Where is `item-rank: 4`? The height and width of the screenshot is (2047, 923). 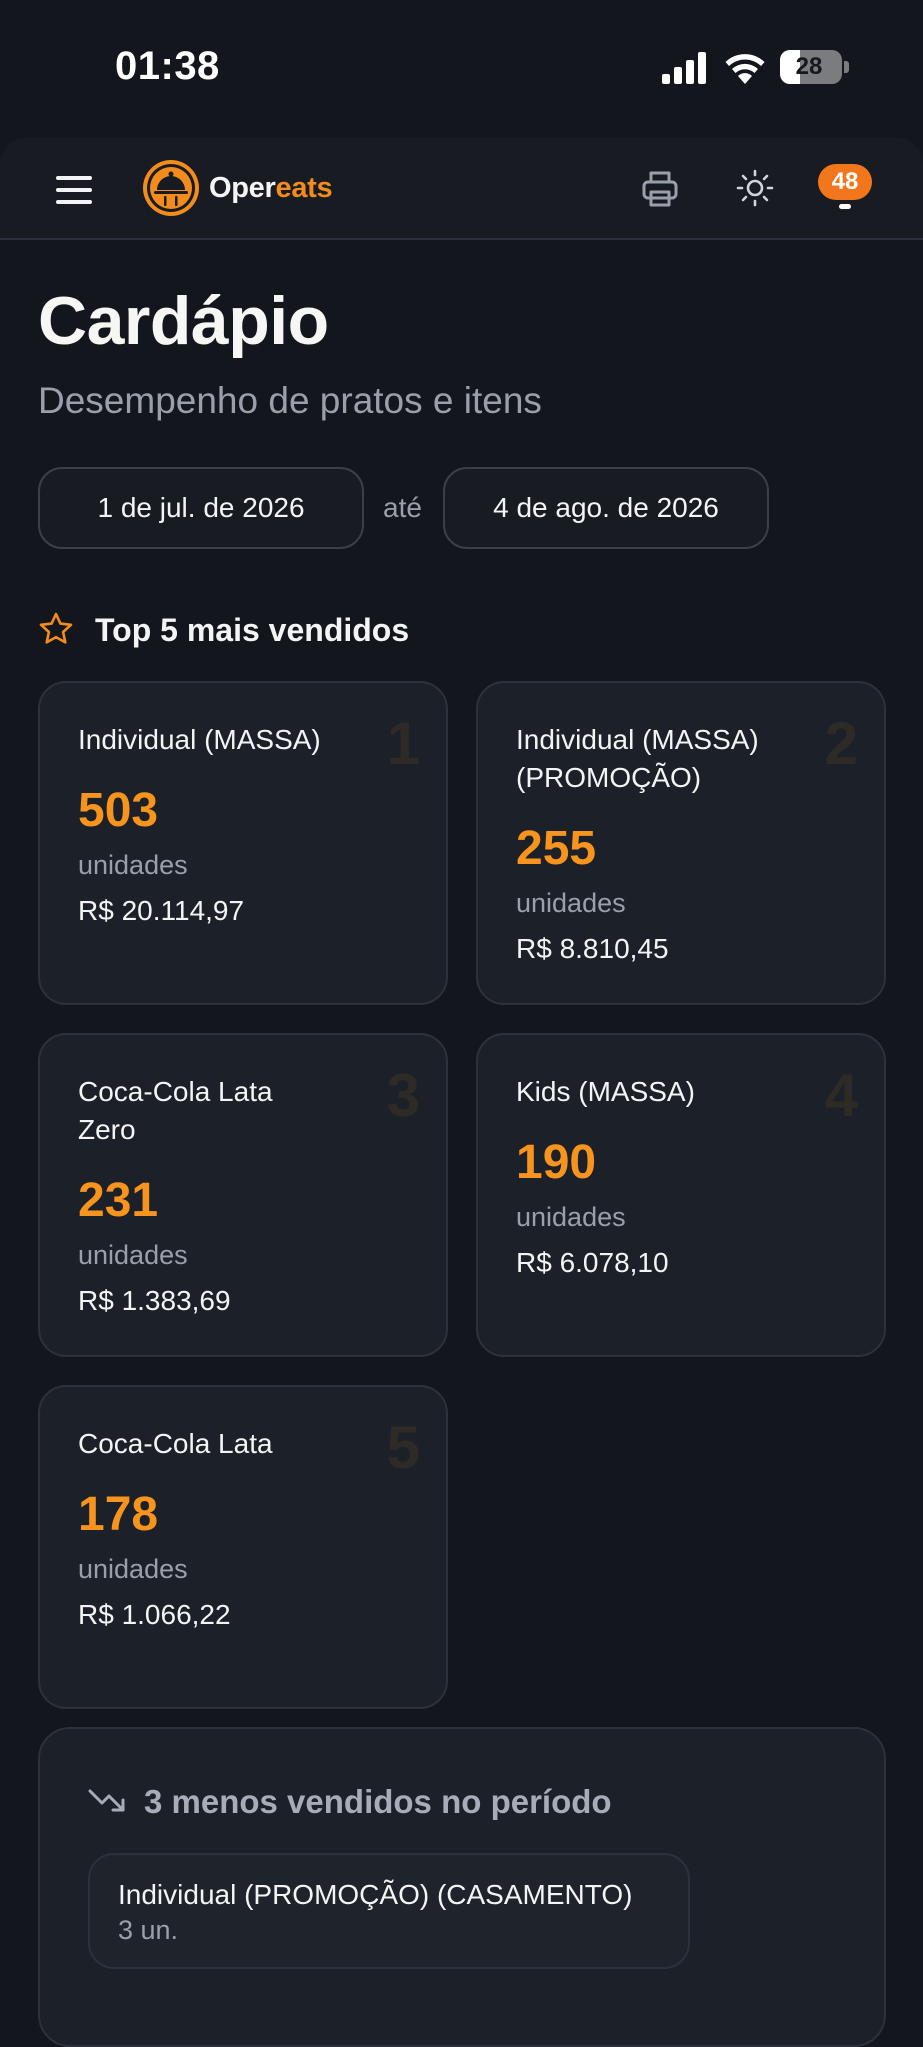 item-rank: 4 is located at coordinates (841, 1095).